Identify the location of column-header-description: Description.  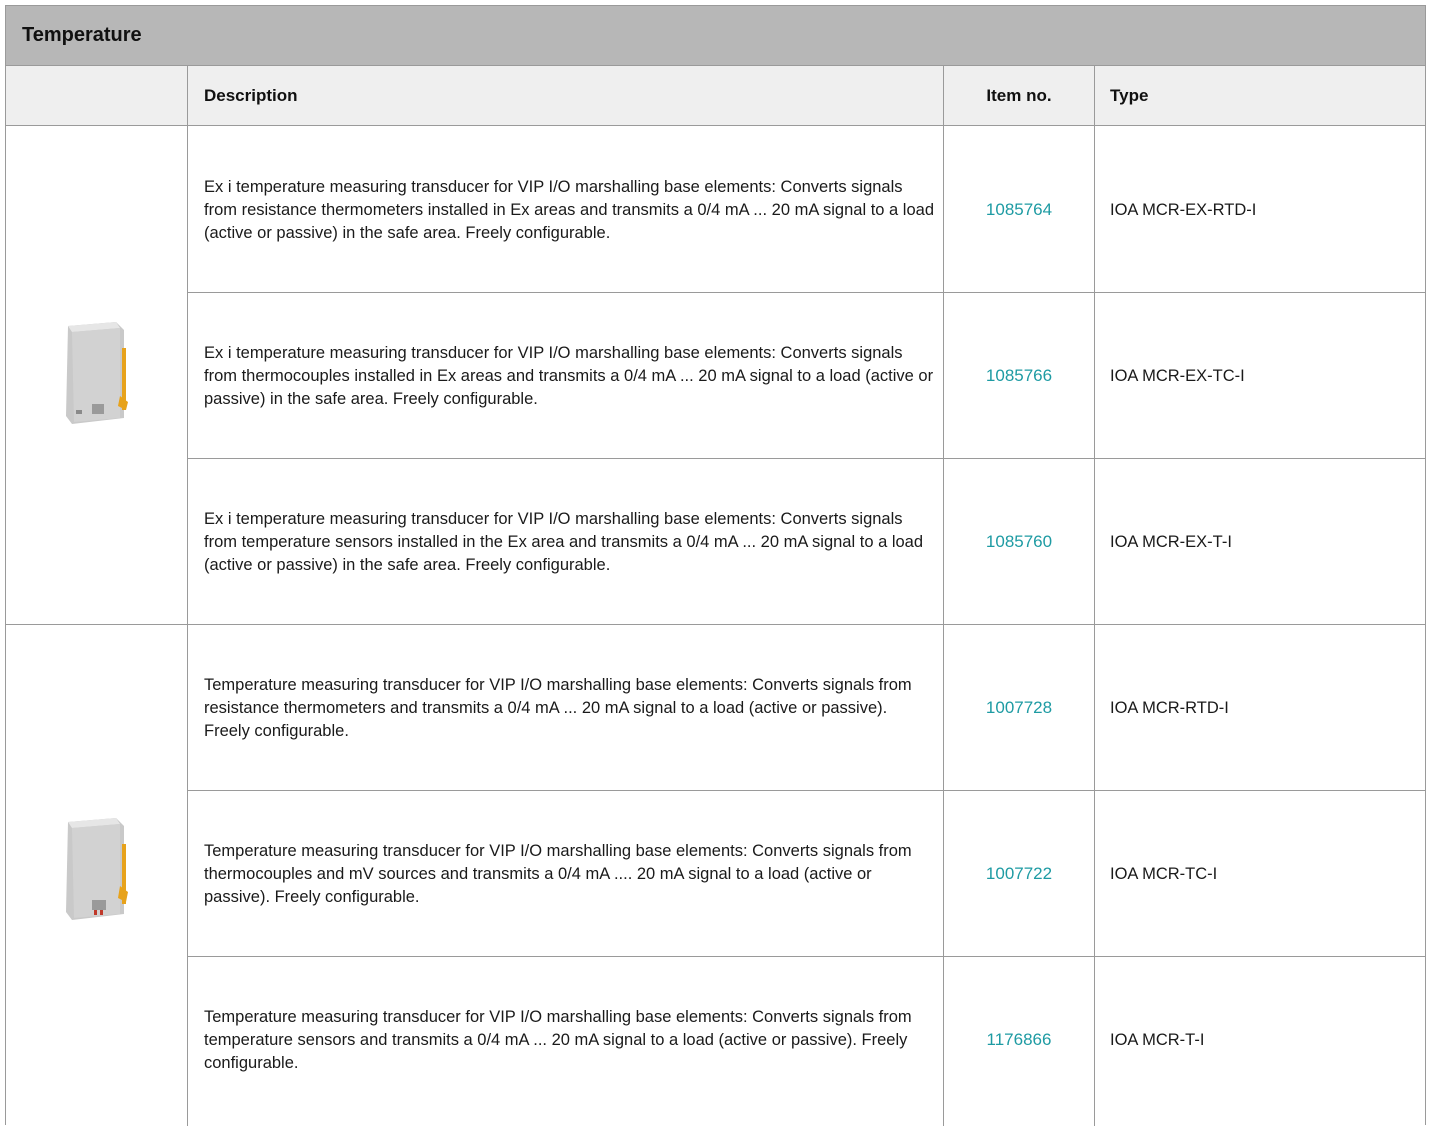
(251, 95).